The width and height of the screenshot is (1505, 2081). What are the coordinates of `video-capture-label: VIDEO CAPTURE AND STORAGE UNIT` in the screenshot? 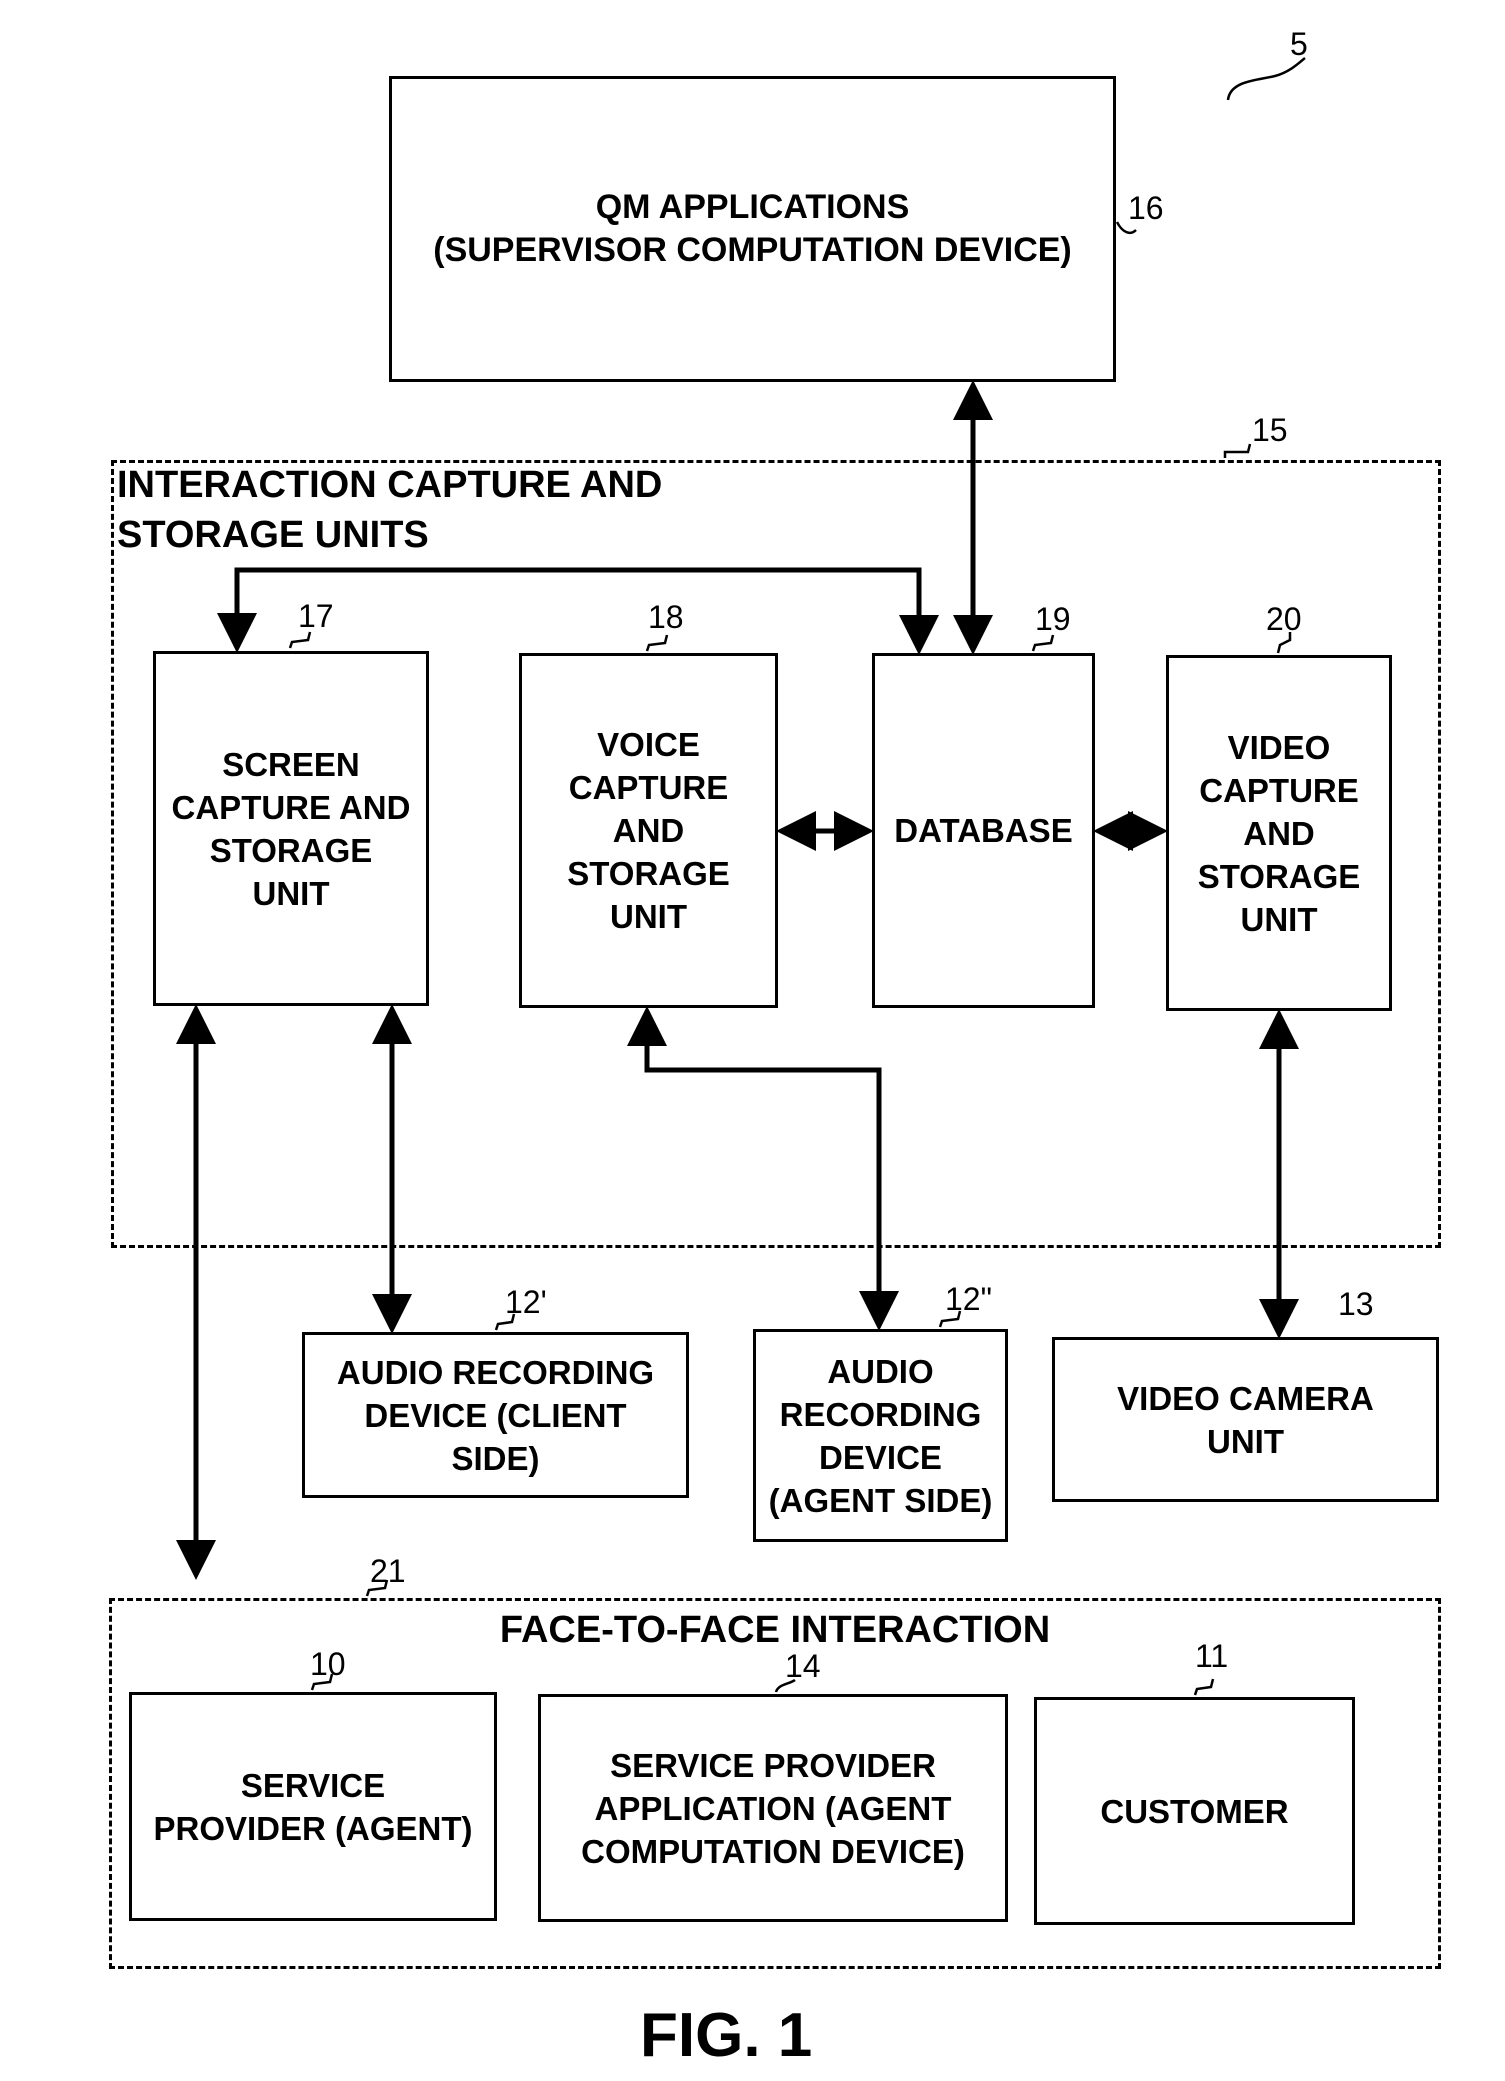 It's located at (1279, 833).